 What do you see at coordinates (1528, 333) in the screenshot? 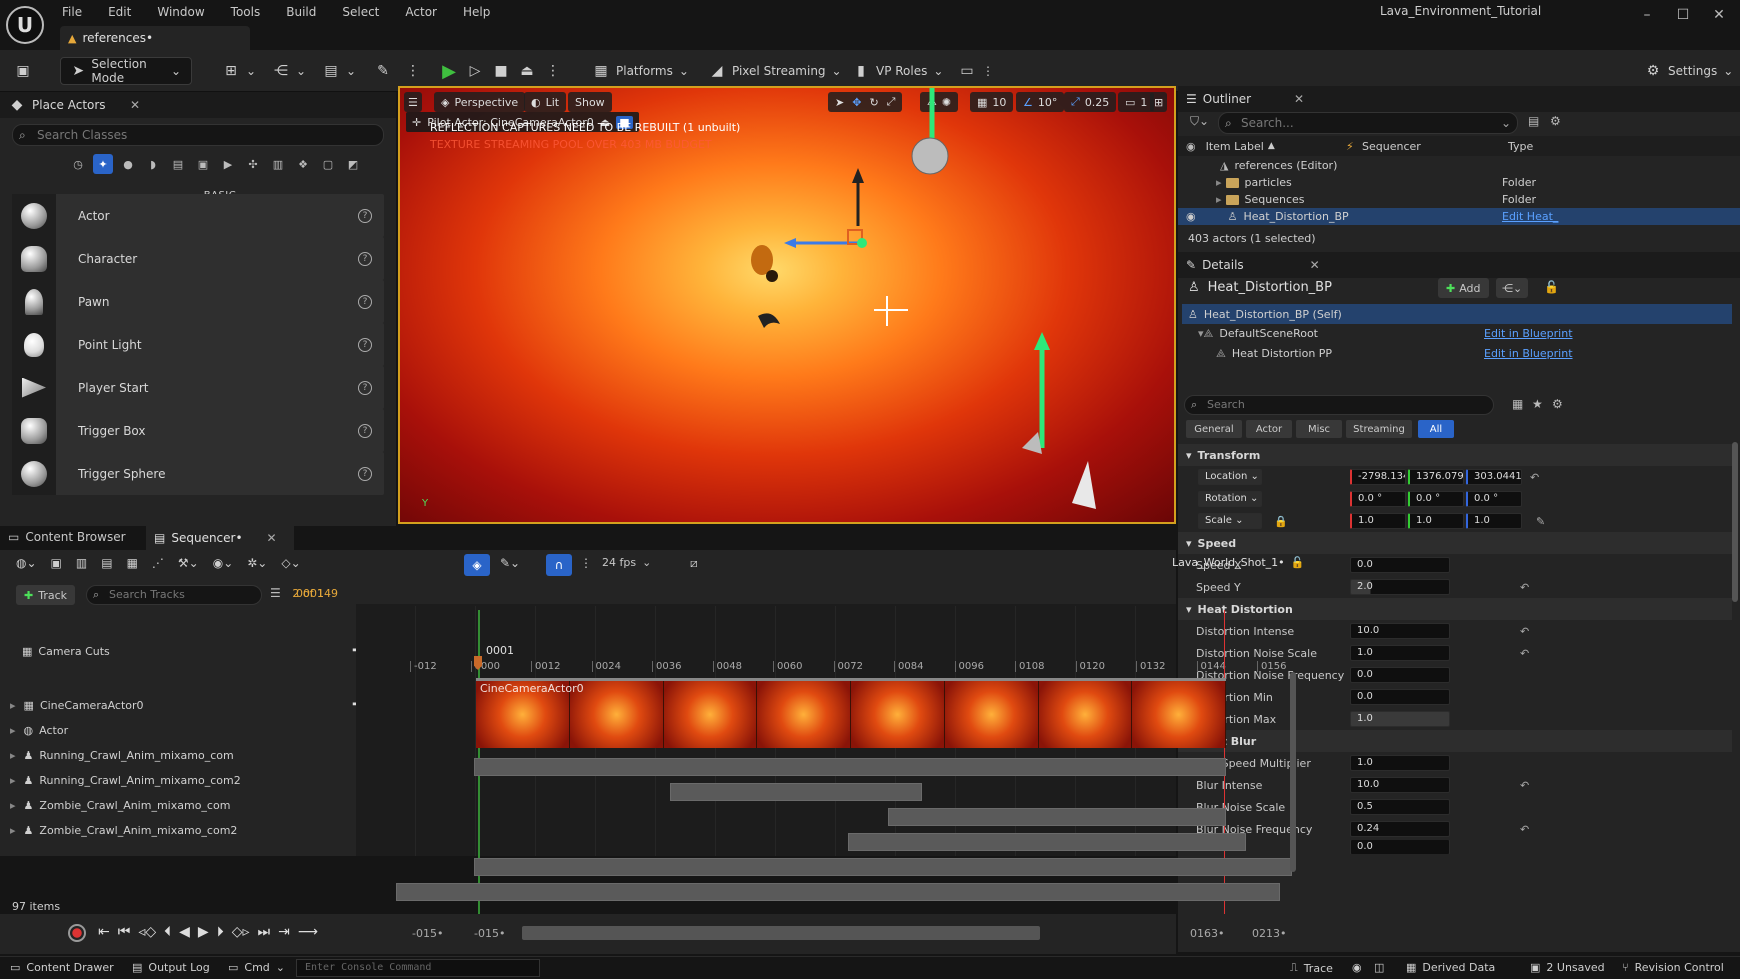
I see `edit-in-blueprint-link: Edit in Blueprint` at bounding box center [1528, 333].